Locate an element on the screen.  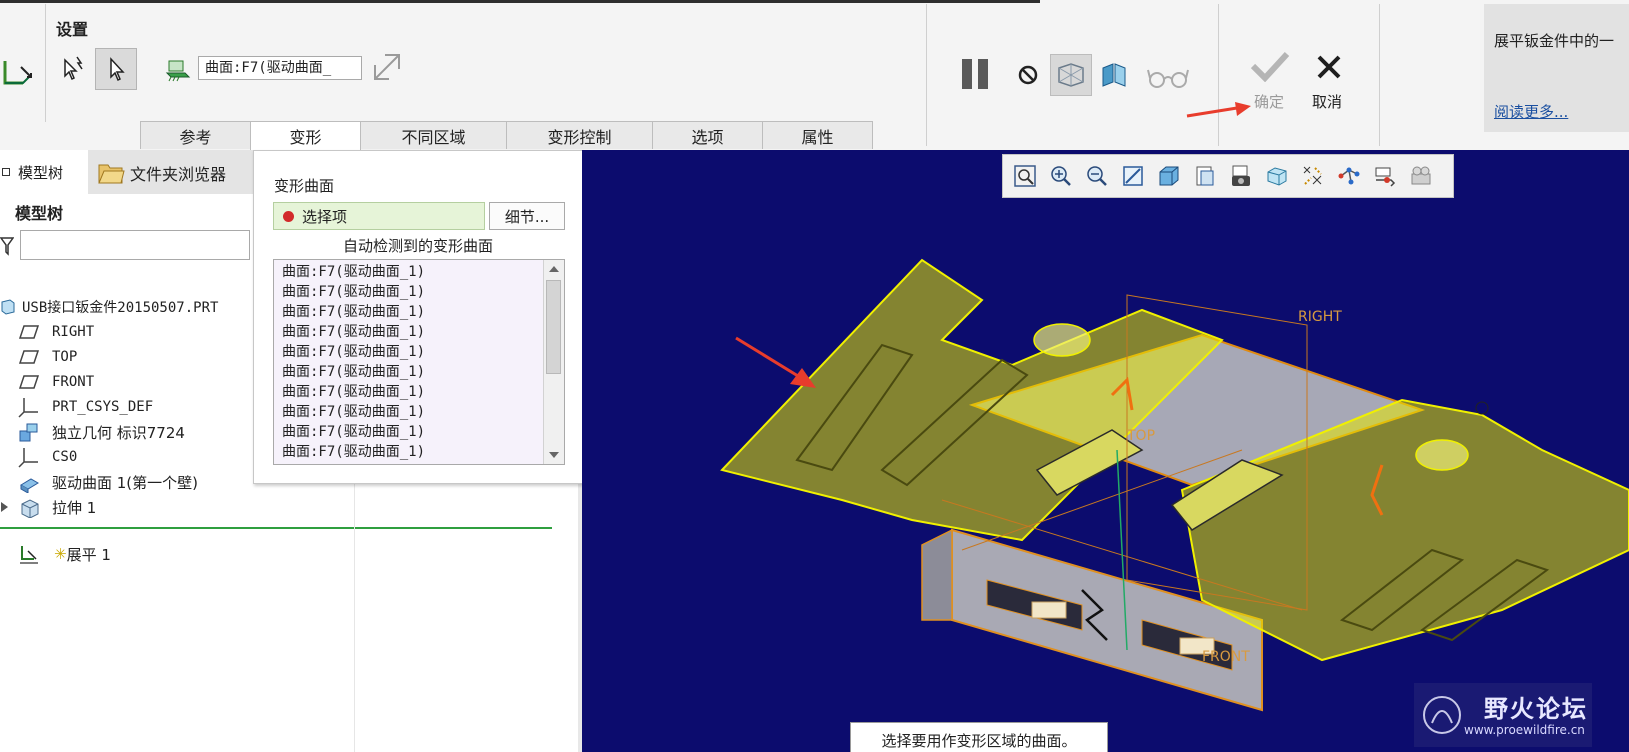
folder-icon is located at coordinates (111, 174).